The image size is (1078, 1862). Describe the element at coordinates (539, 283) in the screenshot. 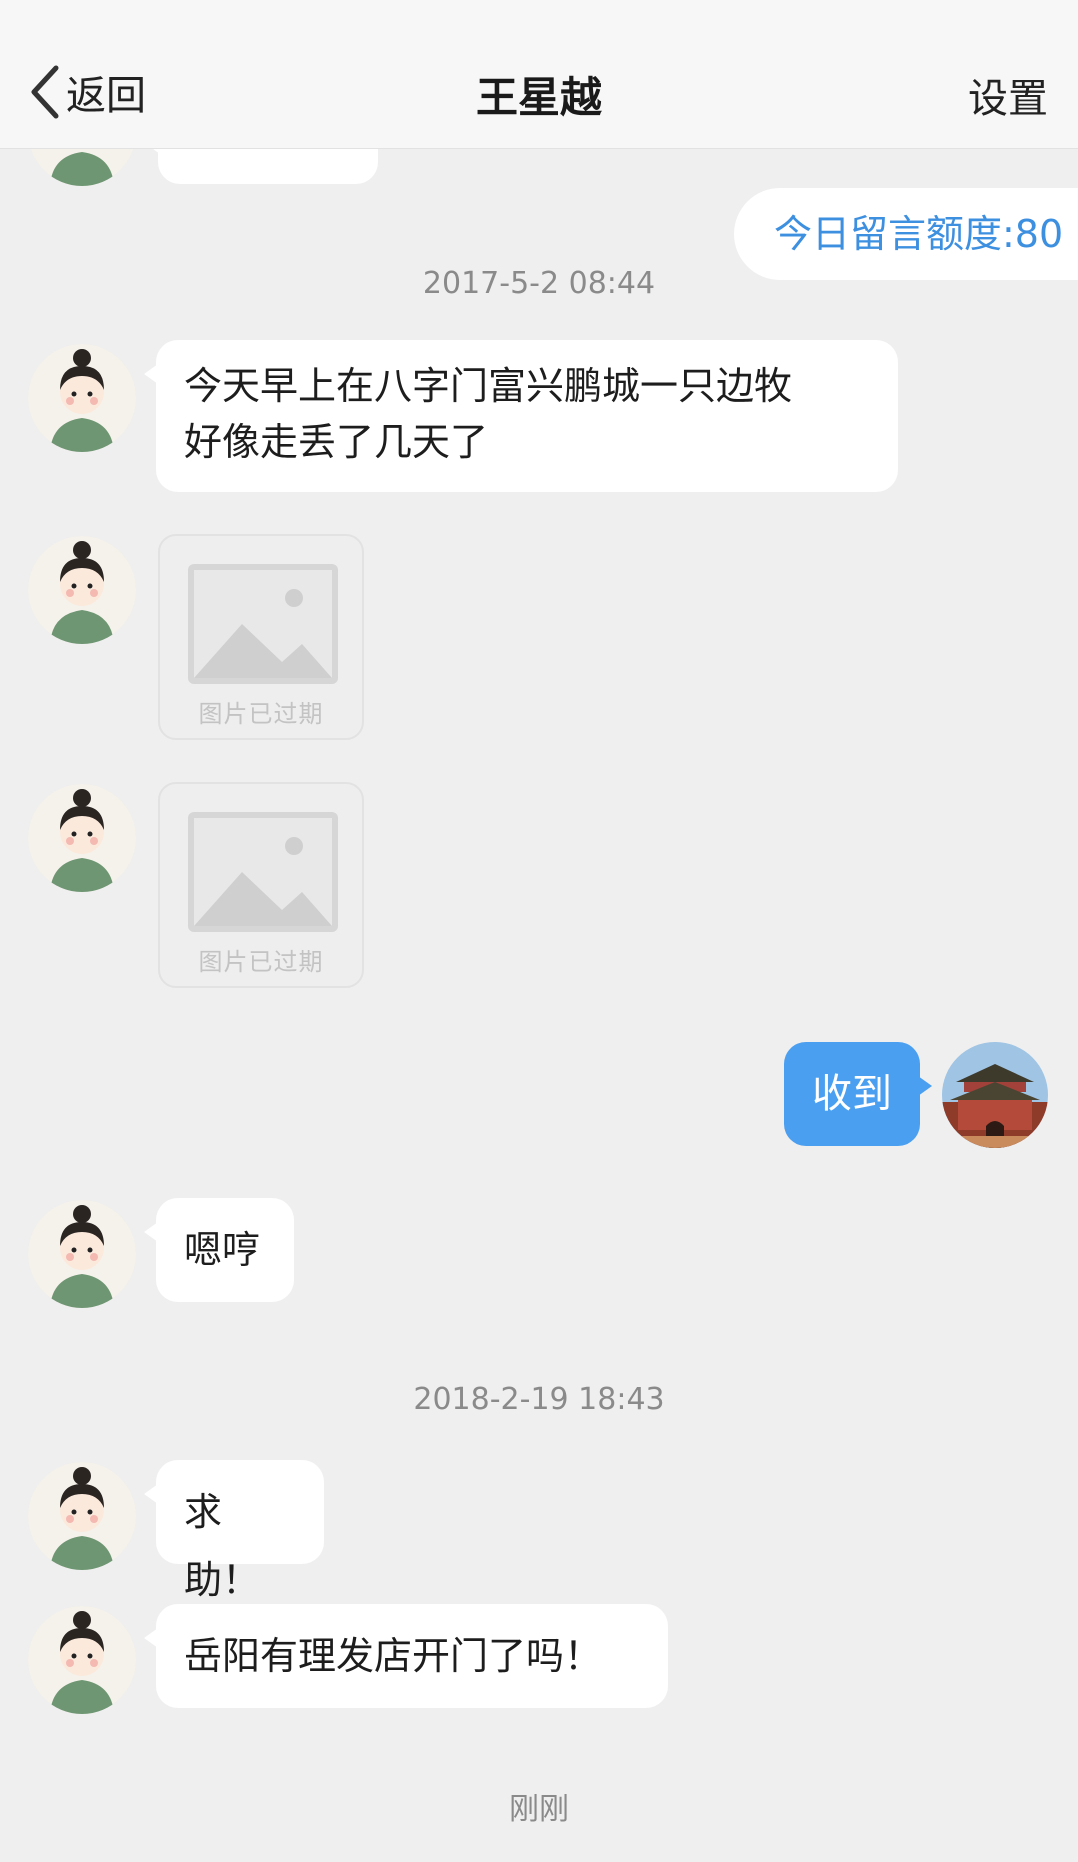

I see `timestamp: 2017-5-2 08:44` at that location.